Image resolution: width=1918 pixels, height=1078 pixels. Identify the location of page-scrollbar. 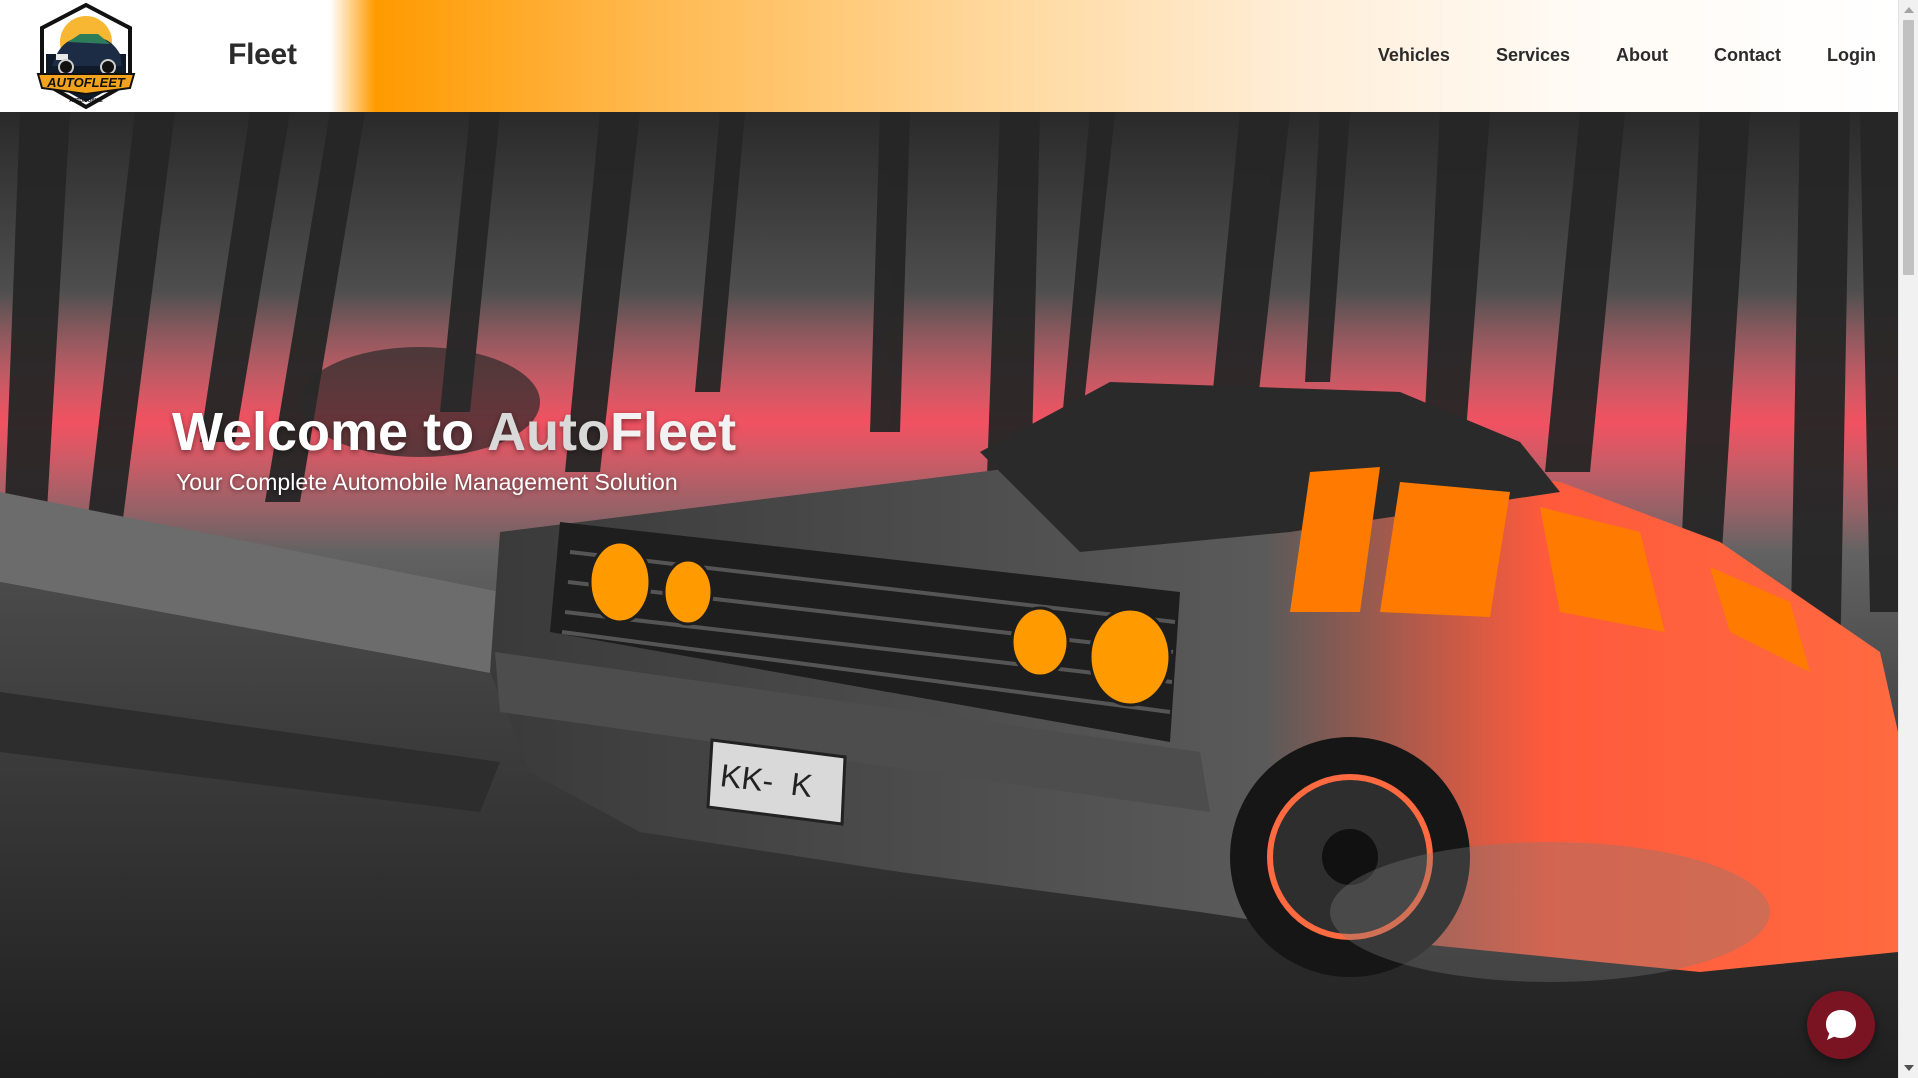
(1908, 539).